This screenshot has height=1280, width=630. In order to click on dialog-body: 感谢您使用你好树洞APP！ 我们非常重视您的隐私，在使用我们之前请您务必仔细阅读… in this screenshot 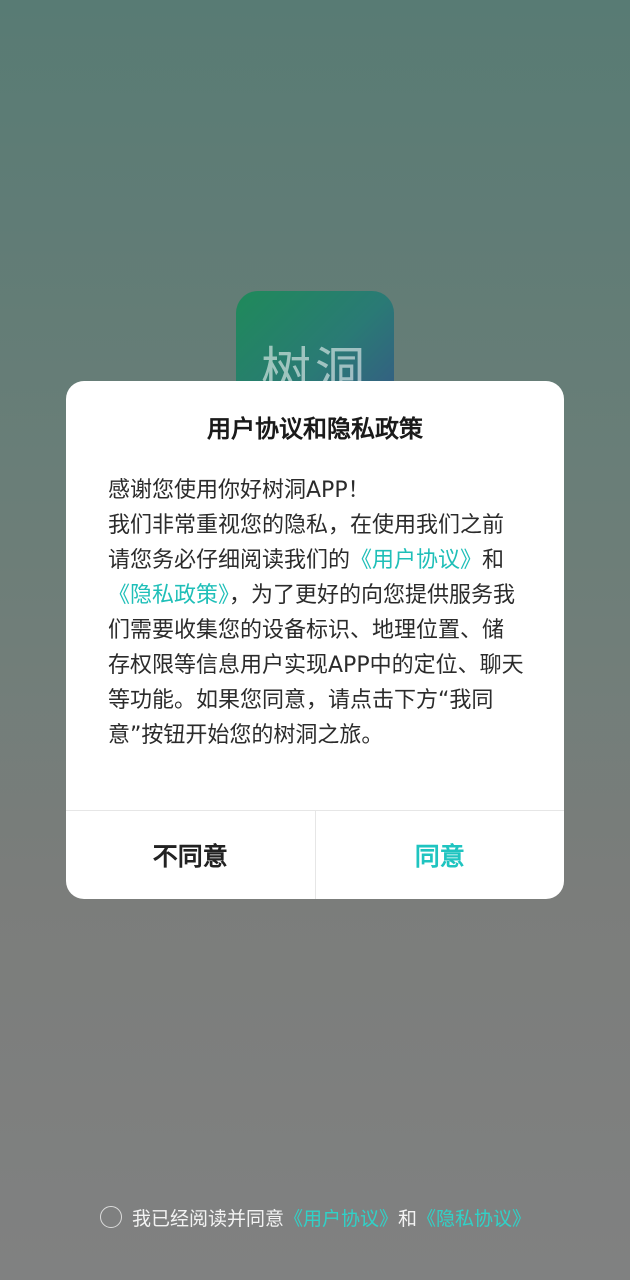, I will do `click(316, 613)`.